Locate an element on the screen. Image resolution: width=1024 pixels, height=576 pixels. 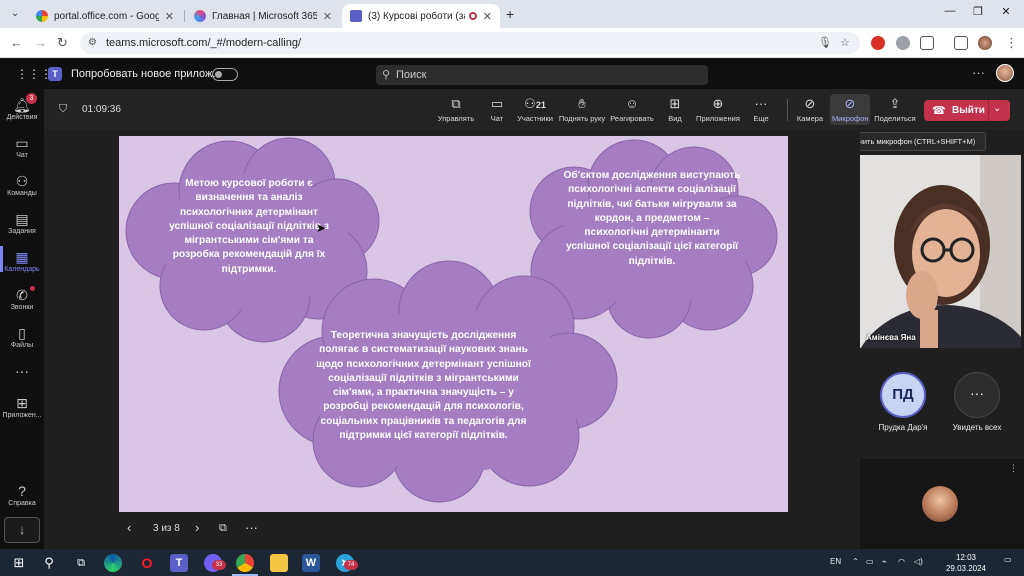
rail-item-teams: ⚇ Команды is located at coordinates (22, 185).